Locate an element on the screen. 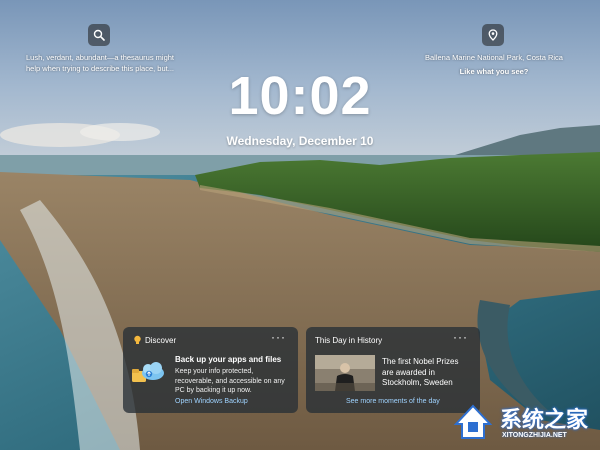 The image size is (600, 450). discover-more-button: ··· is located at coordinates (278, 337).